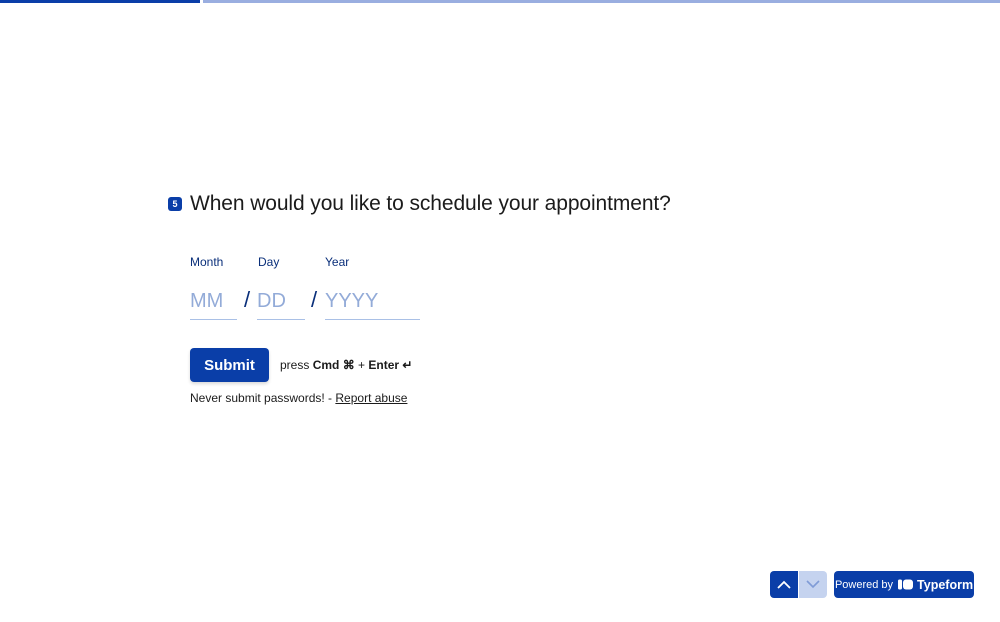 This screenshot has height=622, width=1000. I want to click on warning-text: Never submit passwords! -, so click(261, 398).